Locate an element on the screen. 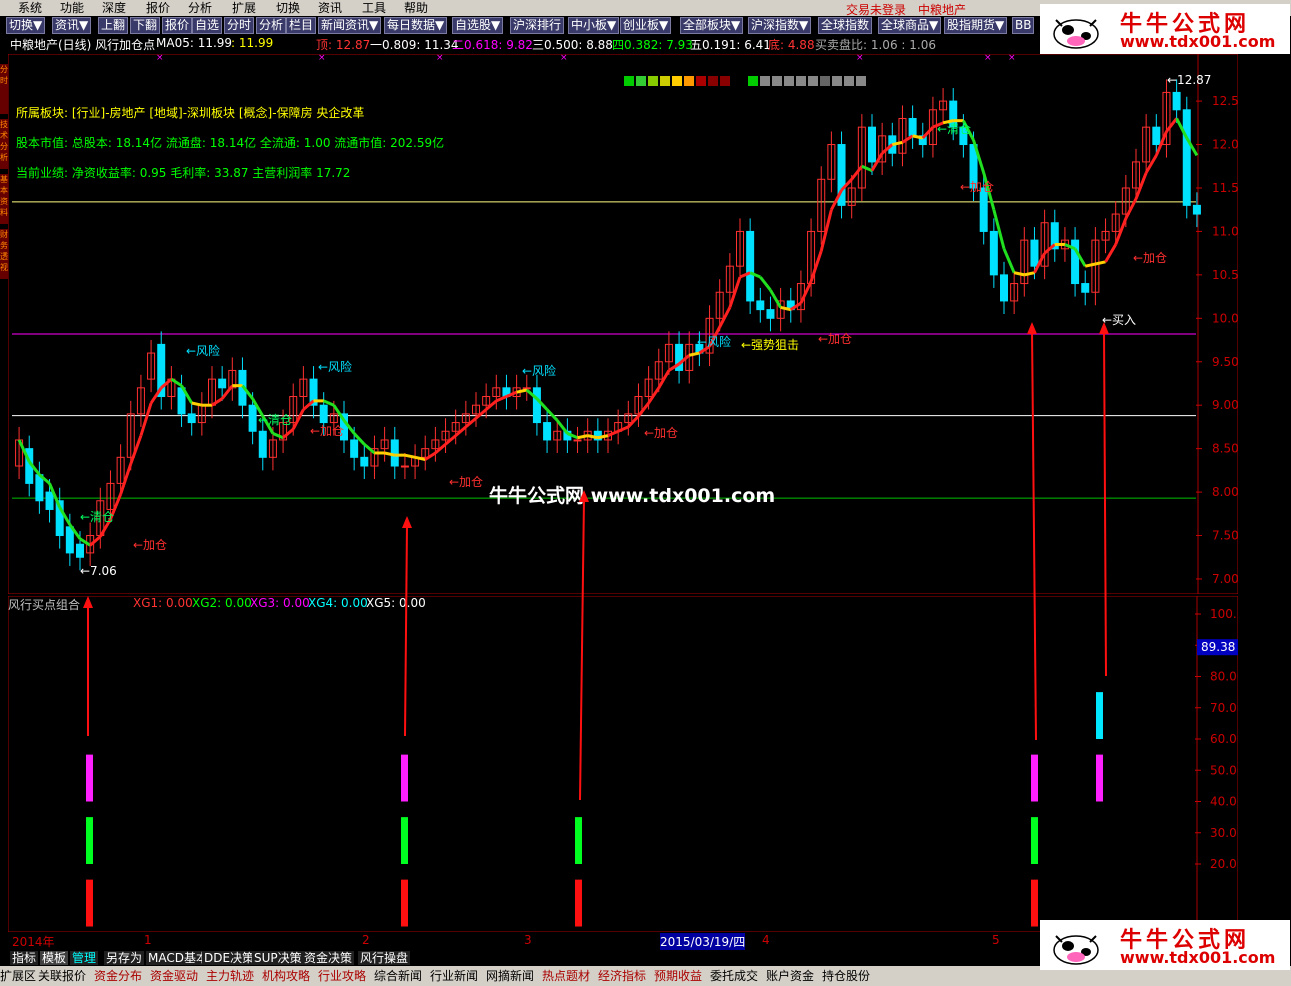 This screenshot has width=1291, height=986. annotation-5: ←清仓 is located at coordinates (97, 517).